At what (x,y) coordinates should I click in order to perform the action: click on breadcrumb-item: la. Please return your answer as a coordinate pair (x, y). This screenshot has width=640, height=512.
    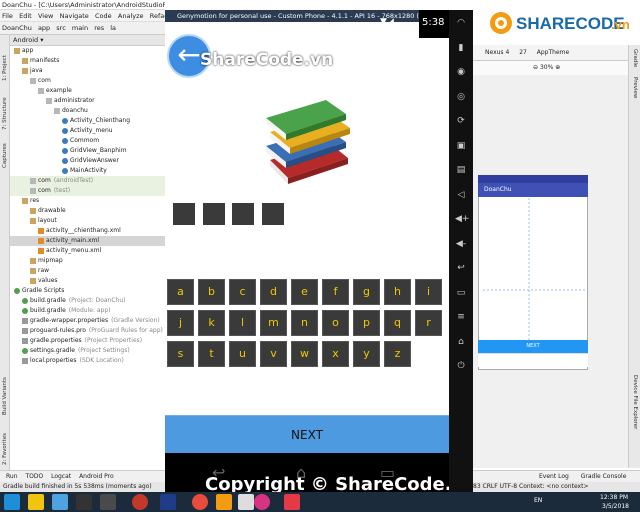
    Looking at the image, I should click on (113, 28).